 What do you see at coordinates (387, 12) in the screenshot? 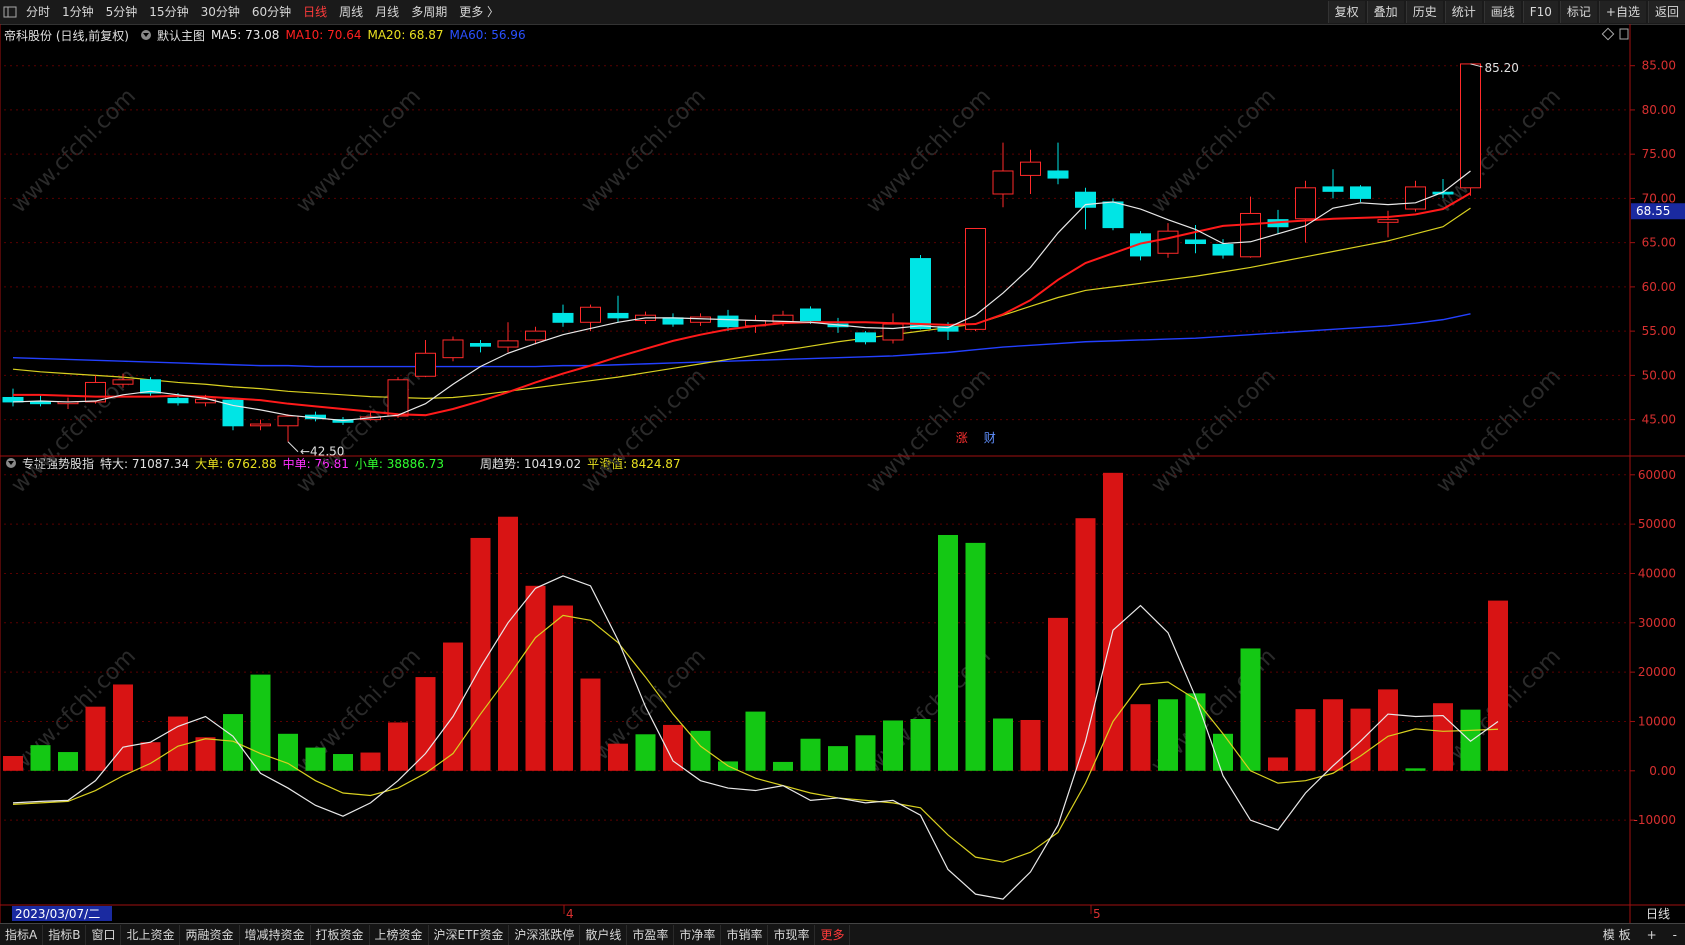
I see `period-tab-8: 月线` at bounding box center [387, 12].